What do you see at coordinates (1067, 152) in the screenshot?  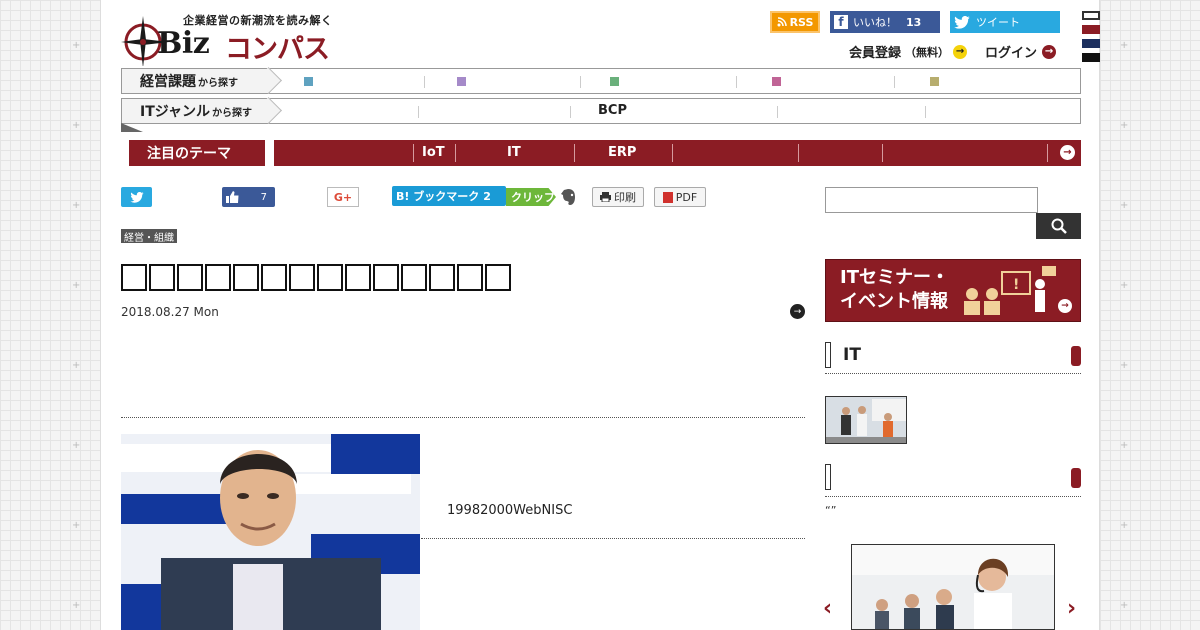 I see `theme-more-arrow-icon: →` at bounding box center [1067, 152].